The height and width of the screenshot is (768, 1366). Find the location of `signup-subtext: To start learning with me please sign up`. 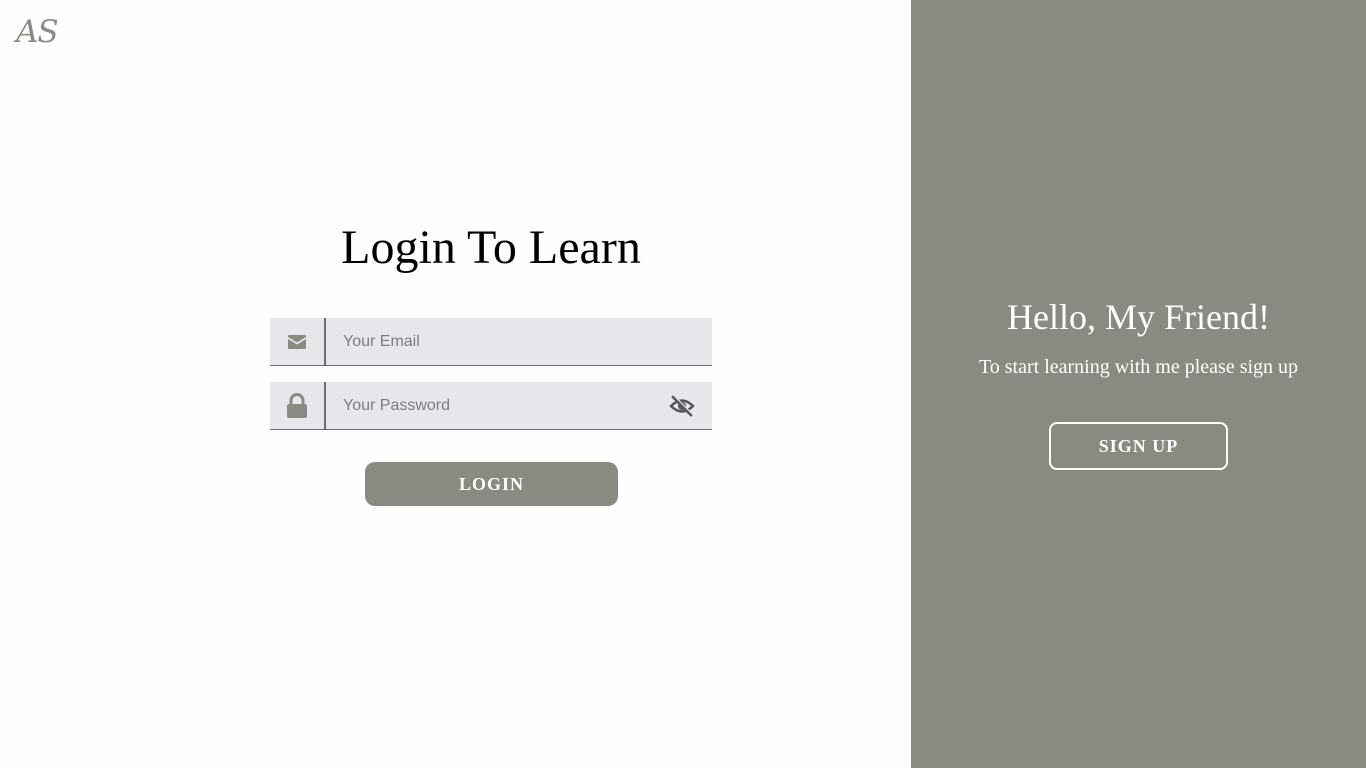

signup-subtext: To start learning with me please sign up is located at coordinates (1138, 367).